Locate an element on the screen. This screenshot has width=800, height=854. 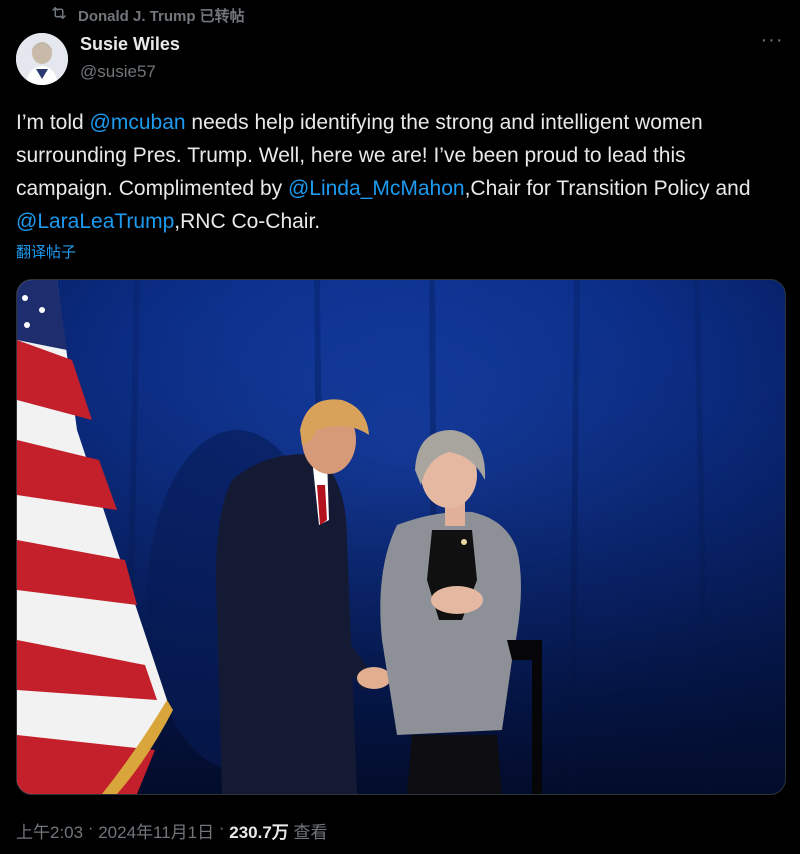
tweet-text-segment: ,RNC Co-Chair. is located at coordinates (247, 221).